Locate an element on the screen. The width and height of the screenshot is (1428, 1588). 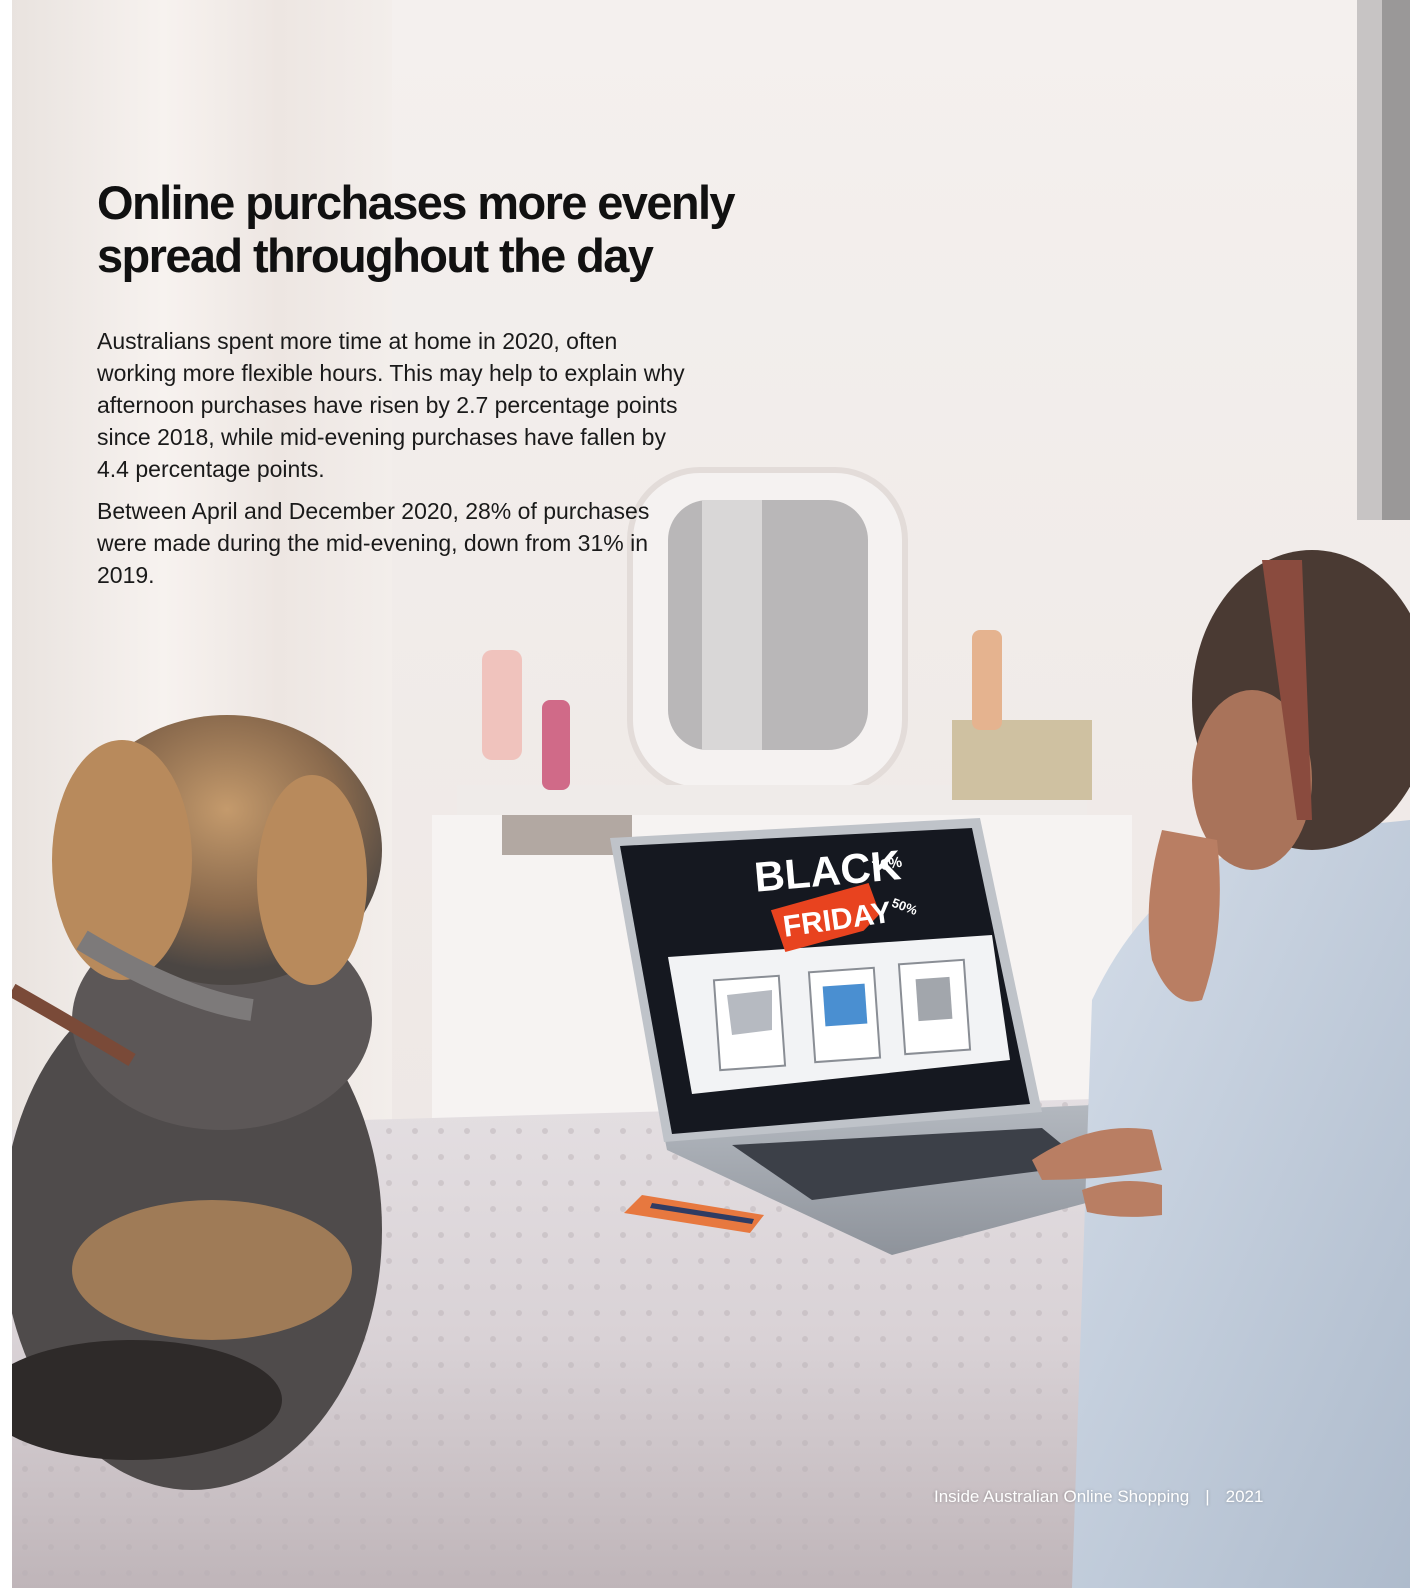
left-page-margin is located at coordinates (6, 794).